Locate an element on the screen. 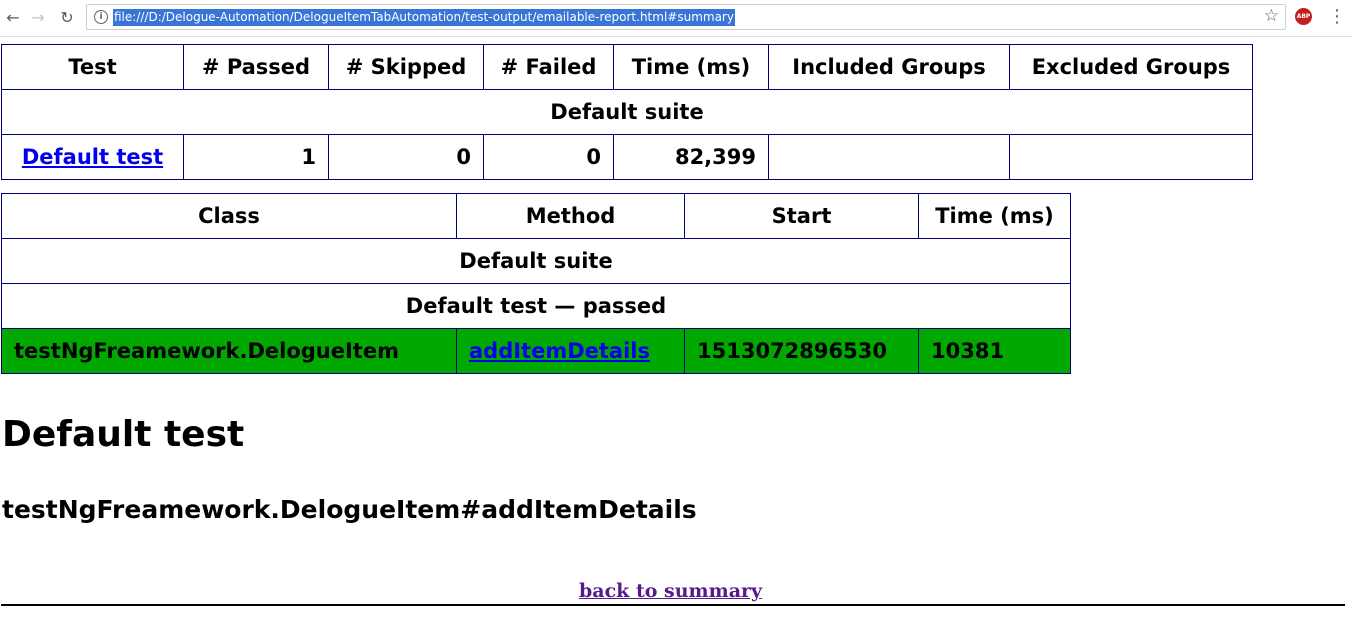 This screenshot has height=622, width=1353. arrow-left-icon: ← is located at coordinates (13, 17).